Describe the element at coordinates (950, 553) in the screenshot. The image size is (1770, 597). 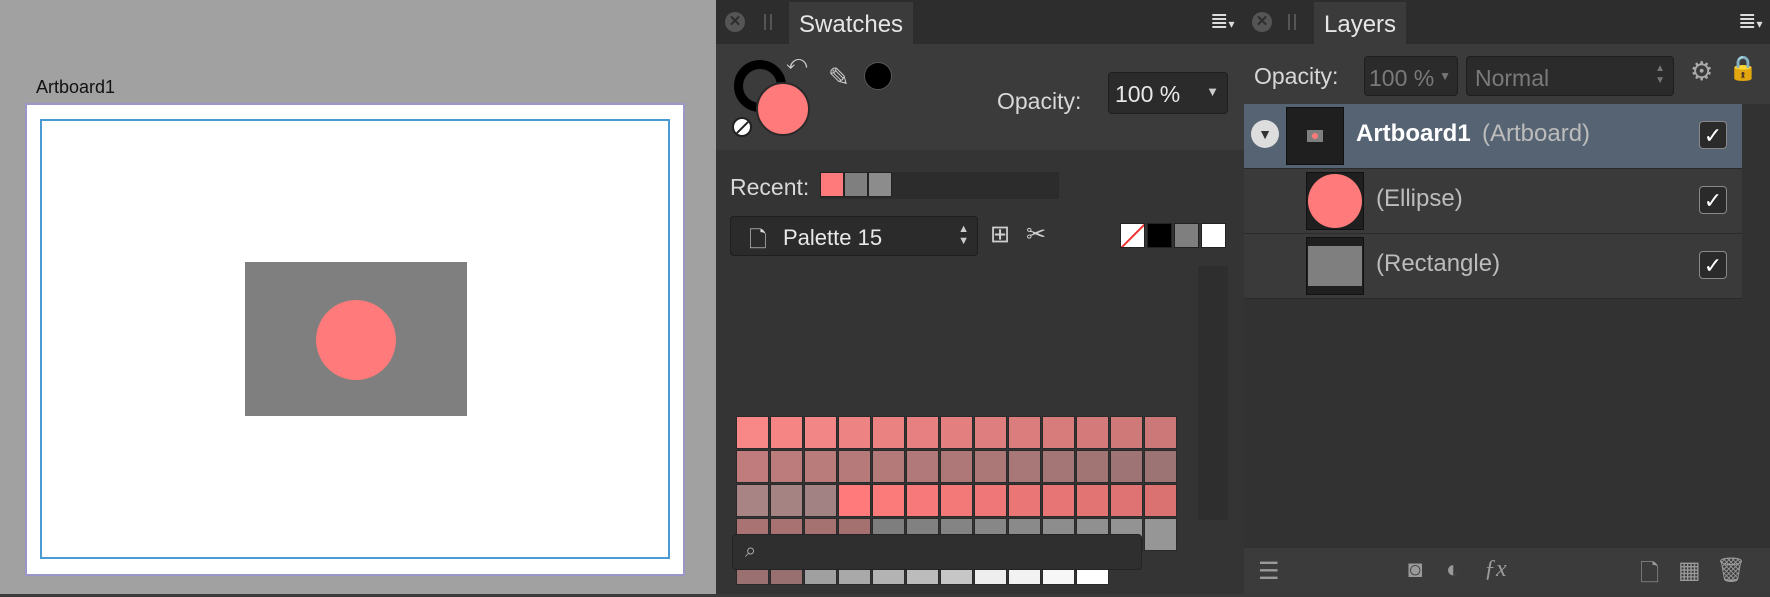
I see `search-input` at that location.